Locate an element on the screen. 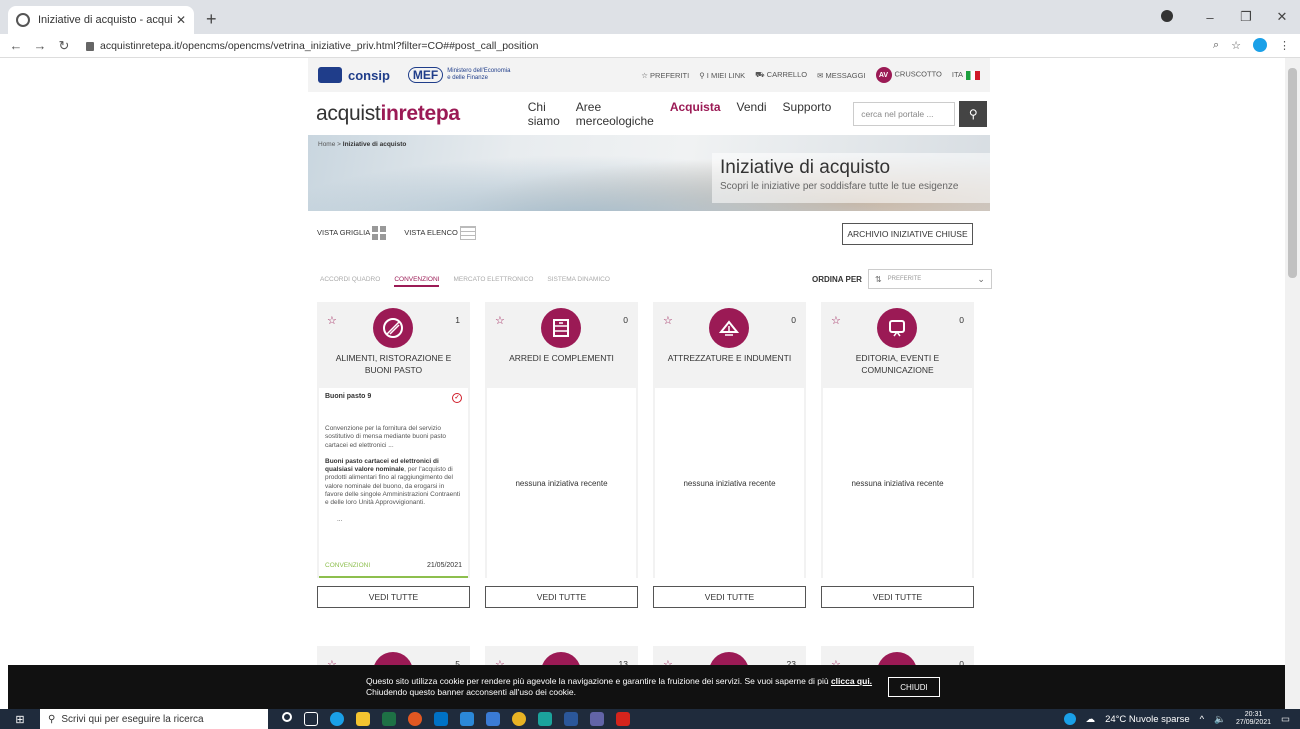  globe-icon is located at coordinates (23, 20).